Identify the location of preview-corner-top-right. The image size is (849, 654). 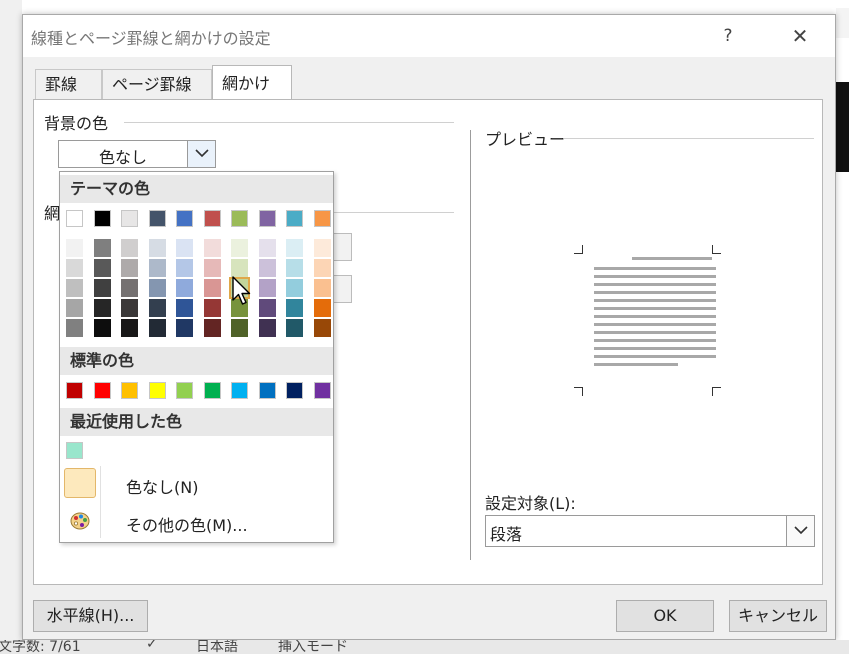
(716, 249).